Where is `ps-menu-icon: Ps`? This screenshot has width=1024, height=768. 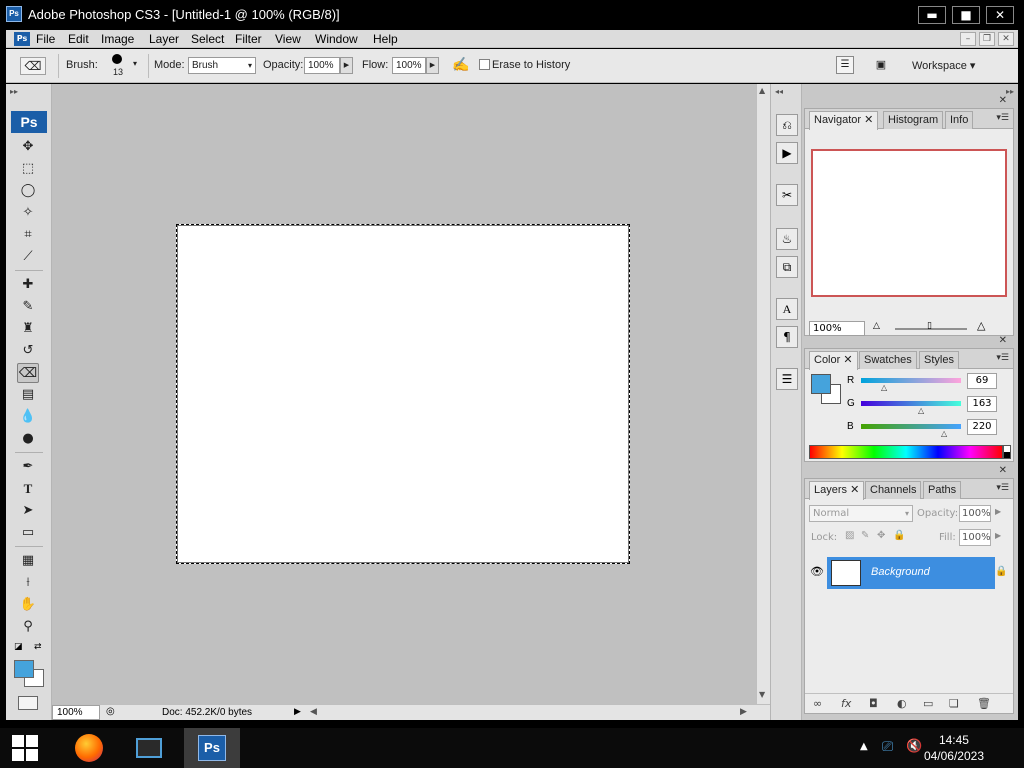
ps-menu-icon: Ps is located at coordinates (22, 39).